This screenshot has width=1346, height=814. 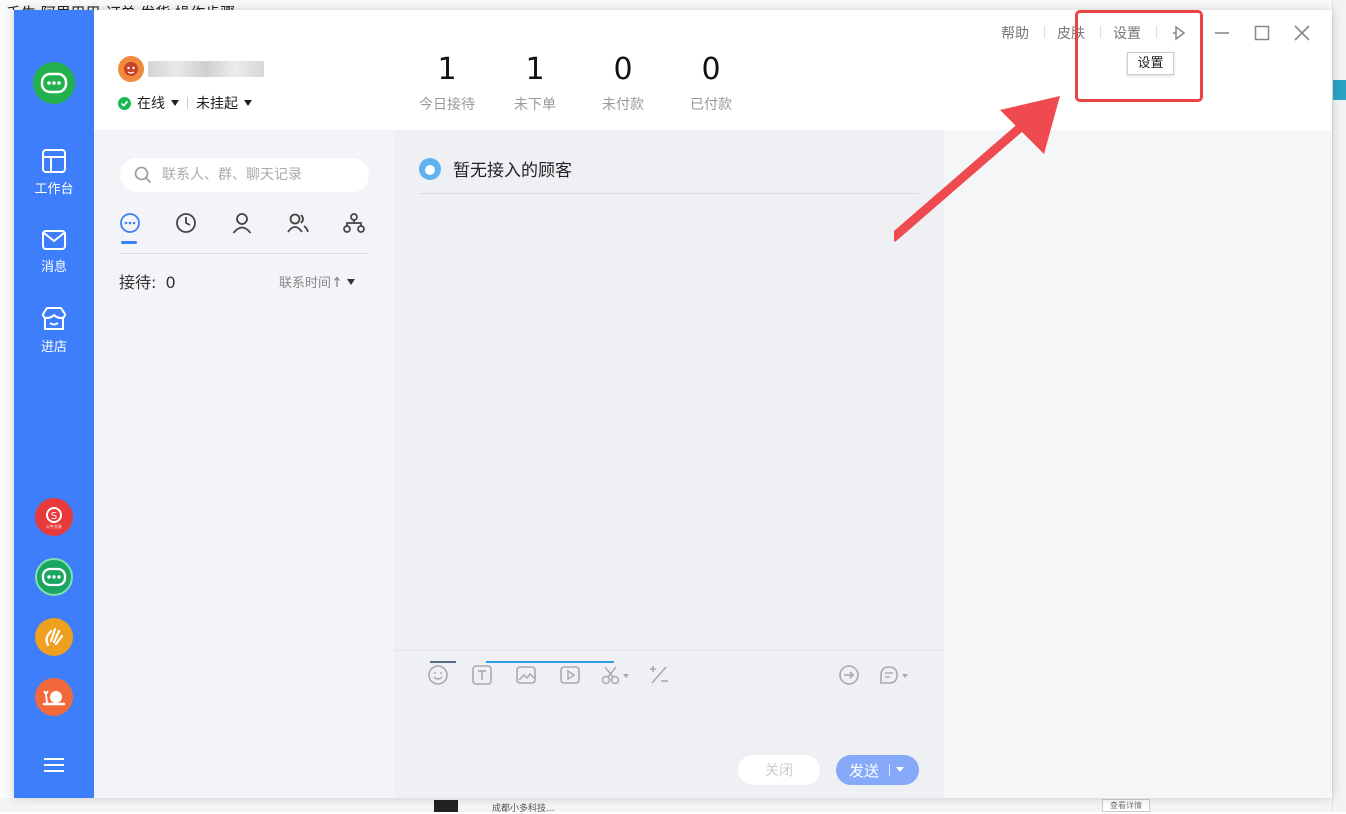 What do you see at coordinates (54, 767) in the screenshot?
I see `menu-icon` at bounding box center [54, 767].